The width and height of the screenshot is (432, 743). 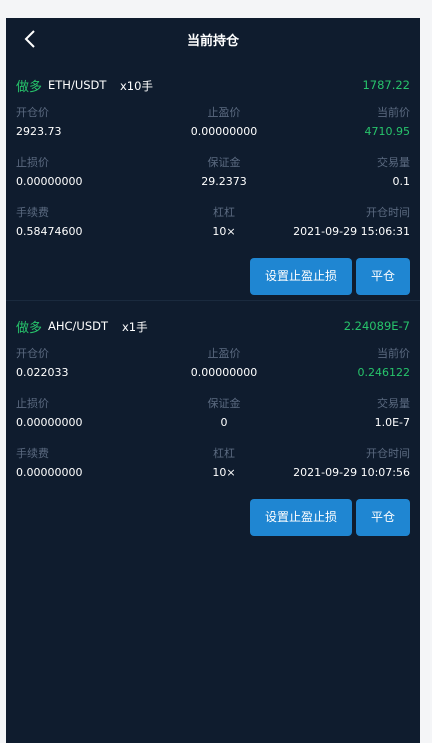 What do you see at coordinates (384, 363) in the screenshot?
I see `current-price-cell: 当前价 0.246122` at bounding box center [384, 363].